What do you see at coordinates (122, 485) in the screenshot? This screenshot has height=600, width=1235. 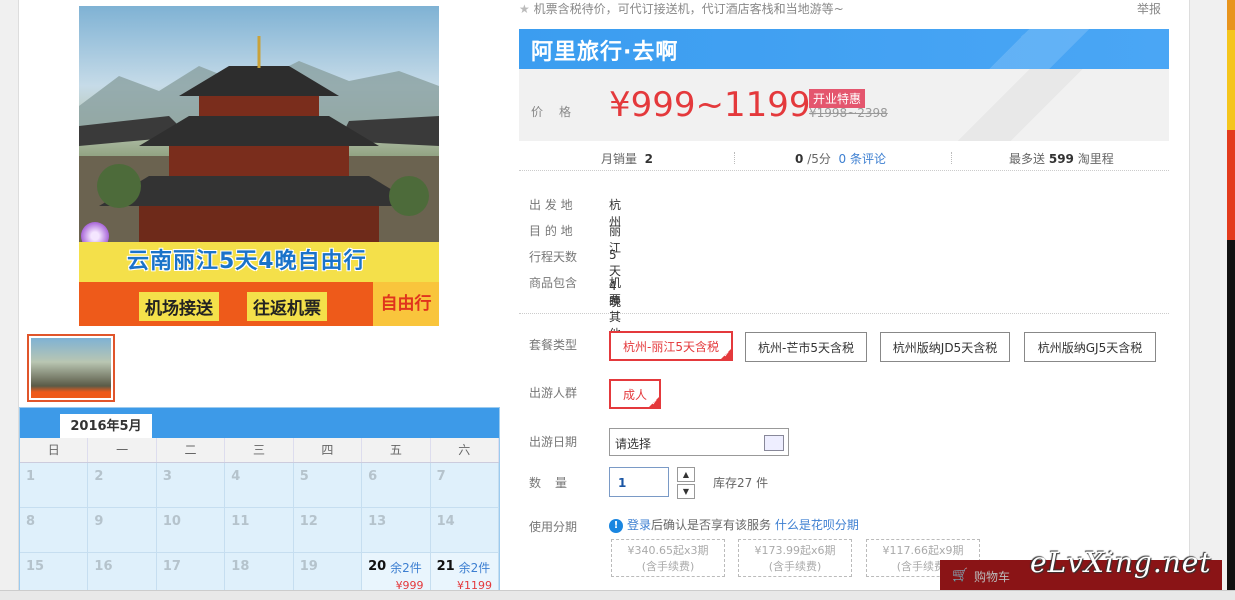 I see `calendar-day: 2` at bounding box center [122, 485].